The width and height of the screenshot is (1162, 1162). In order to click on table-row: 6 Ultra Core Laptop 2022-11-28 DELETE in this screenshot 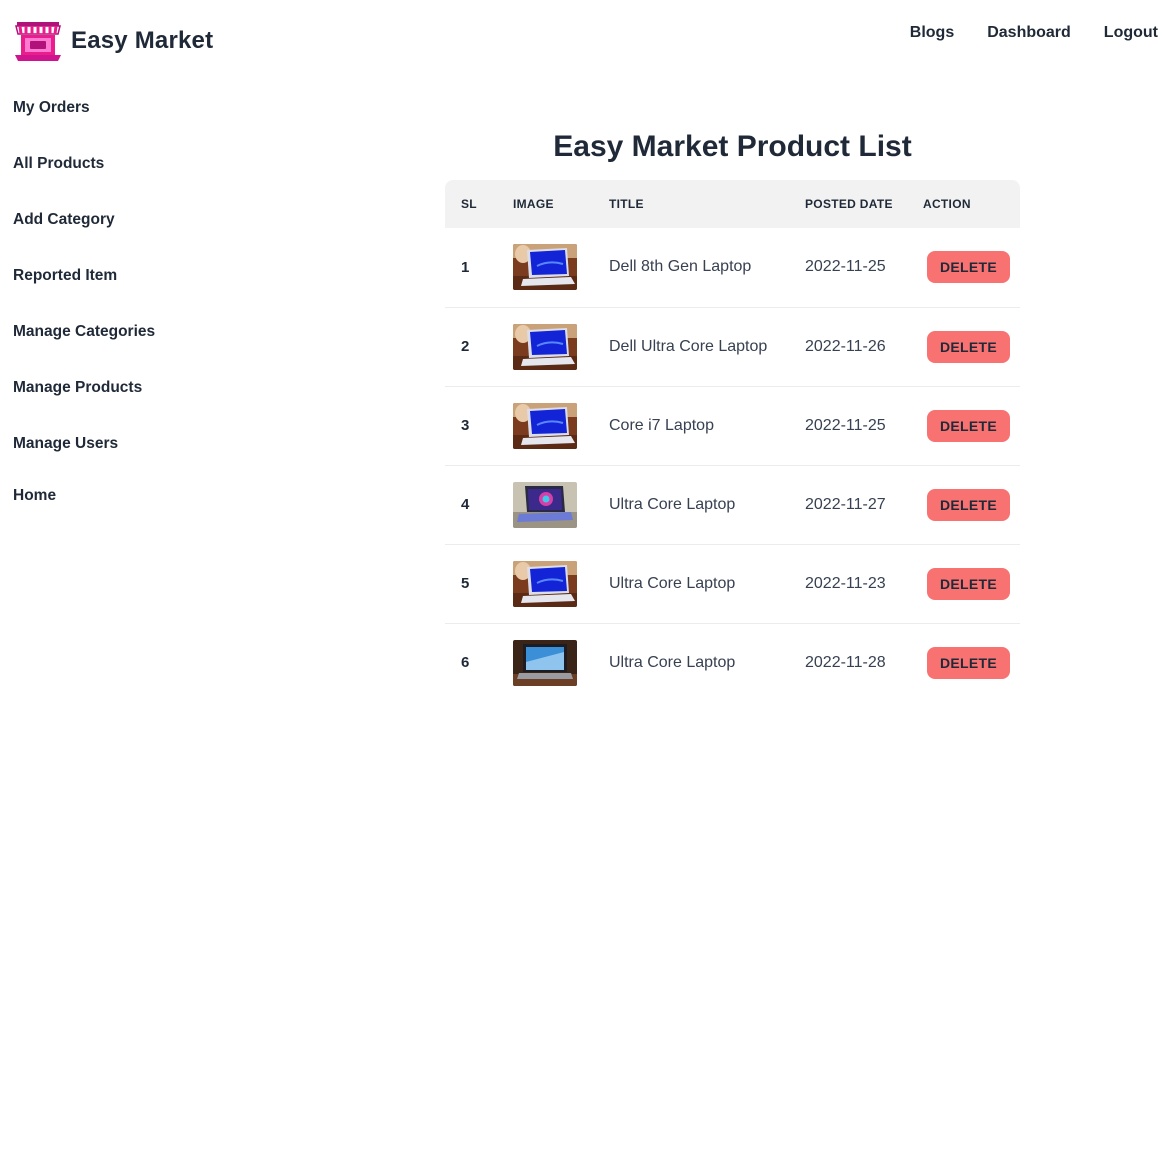, I will do `click(732, 662)`.